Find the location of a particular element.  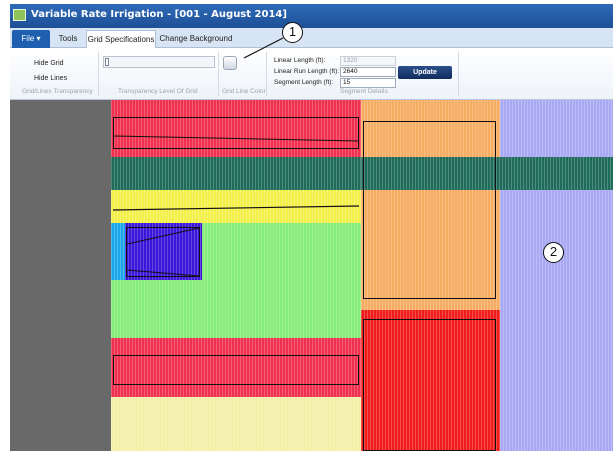

group-label-segment-details: Segment Details is located at coordinates (364, 91).